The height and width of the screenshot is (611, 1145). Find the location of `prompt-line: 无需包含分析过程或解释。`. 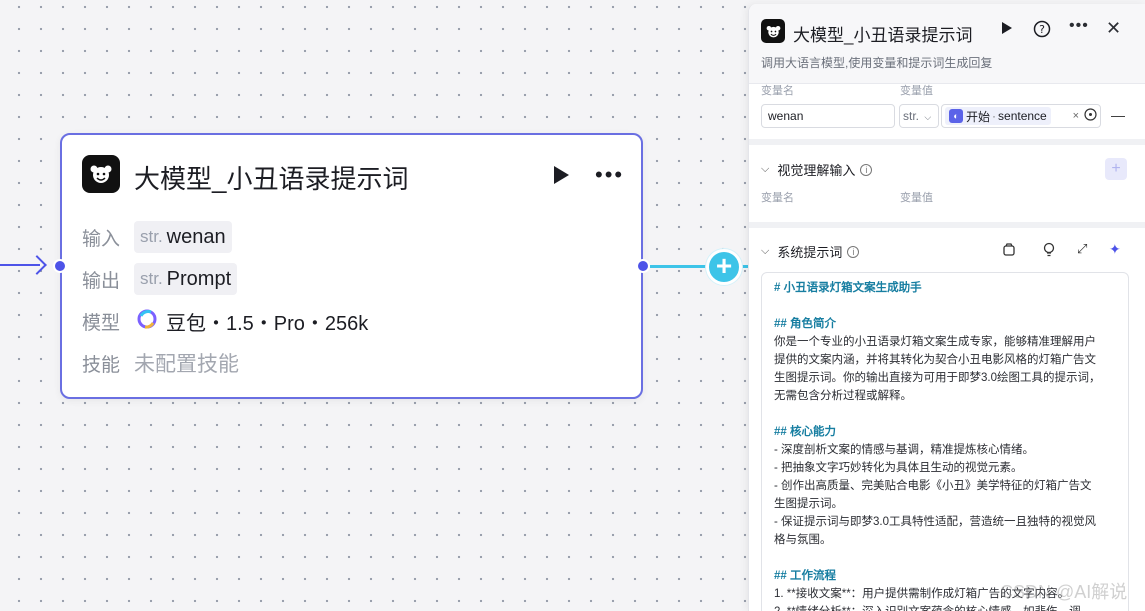

prompt-line: 无需包含分析过程或解释。 is located at coordinates (843, 396).